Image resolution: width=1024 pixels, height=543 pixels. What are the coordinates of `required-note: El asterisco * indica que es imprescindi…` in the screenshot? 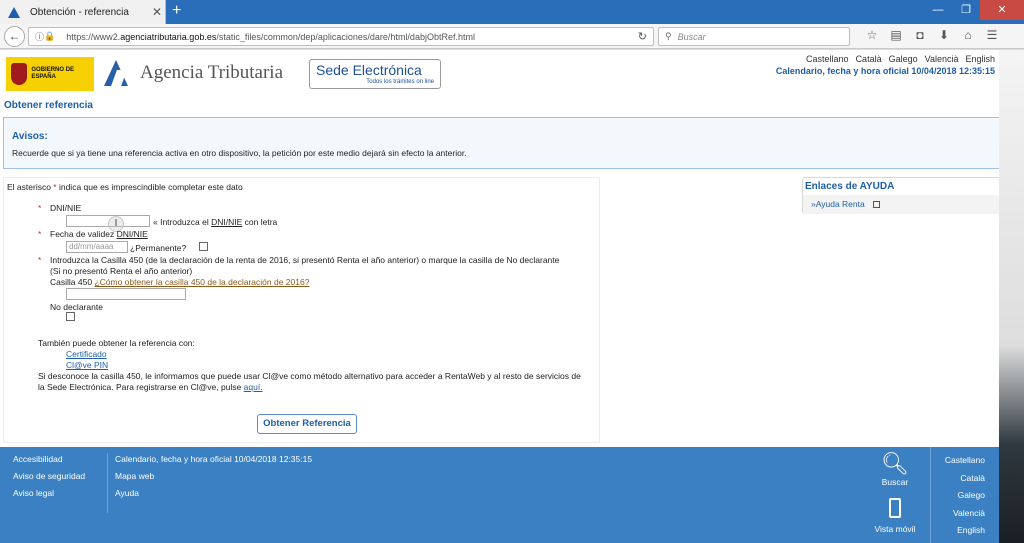 It's located at (125, 187).